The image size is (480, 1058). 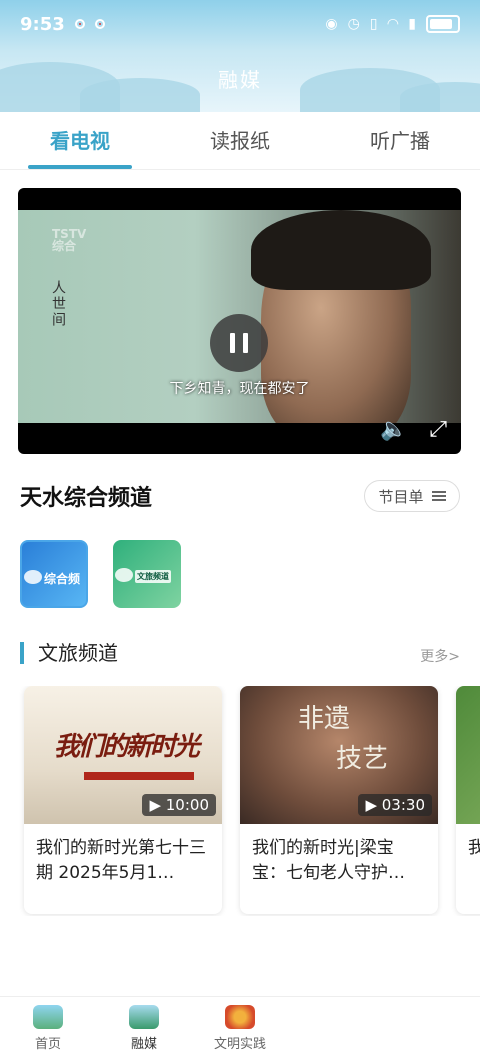 What do you see at coordinates (353, 24) in the screenshot?
I see `alarm-icon: ◷` at bounding box center [353, 24].